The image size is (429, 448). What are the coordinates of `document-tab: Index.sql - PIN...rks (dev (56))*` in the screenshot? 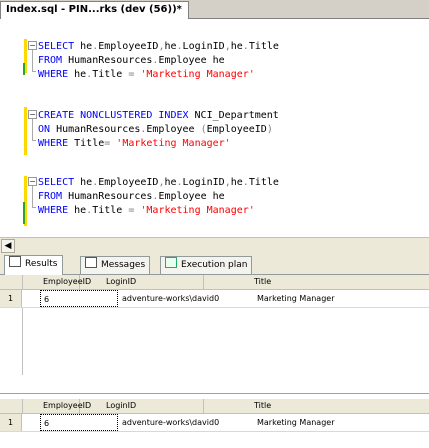 It's located at (94, 10).